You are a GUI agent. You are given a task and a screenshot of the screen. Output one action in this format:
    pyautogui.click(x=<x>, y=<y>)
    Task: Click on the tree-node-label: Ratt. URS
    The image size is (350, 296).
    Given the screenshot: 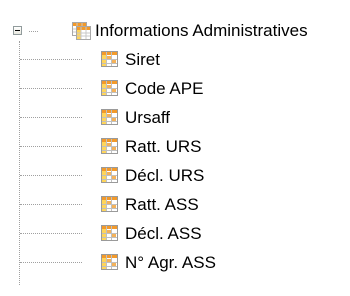 What is the action you would take?
    pyautogui.click(x=163, y=146)
    